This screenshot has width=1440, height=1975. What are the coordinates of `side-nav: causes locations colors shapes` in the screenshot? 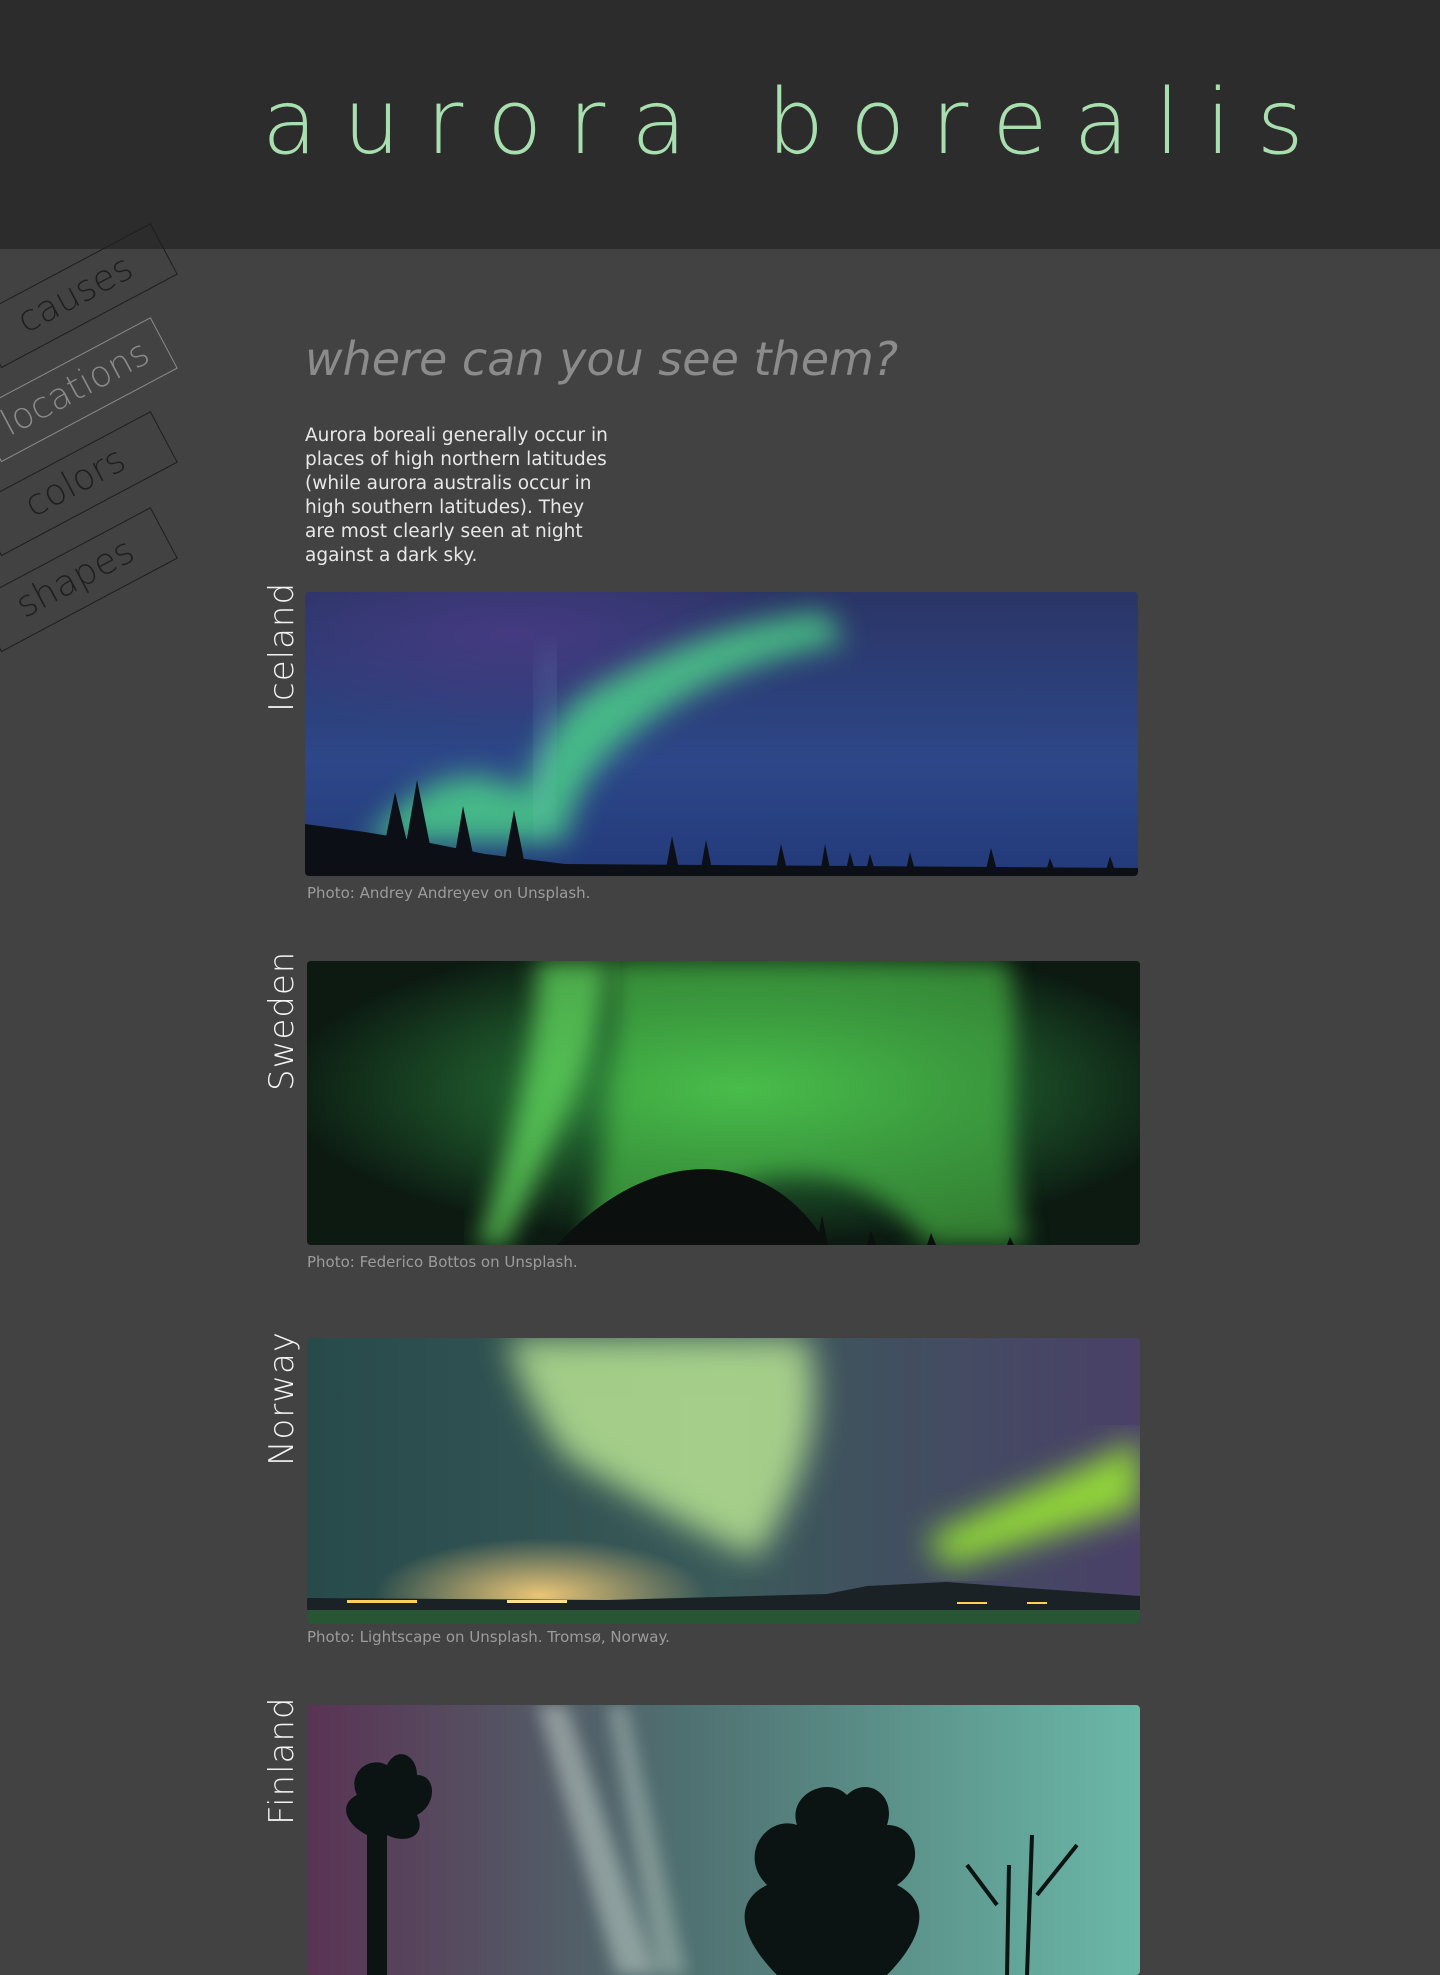 It's located at (100, 456).